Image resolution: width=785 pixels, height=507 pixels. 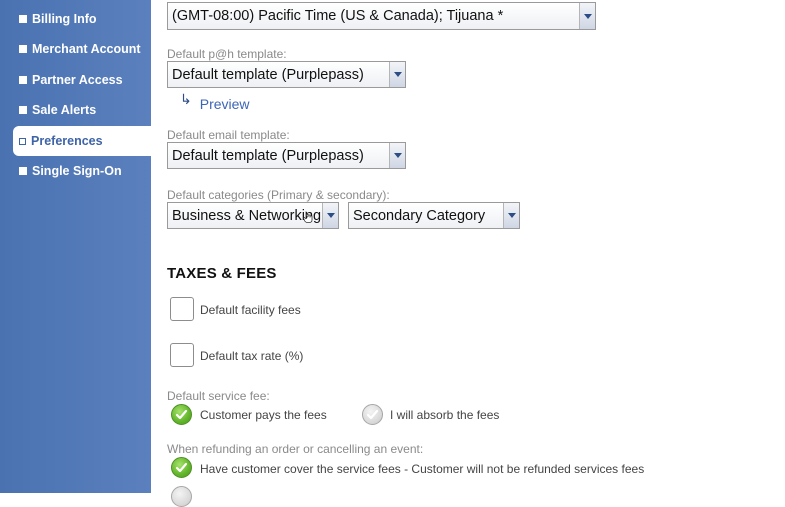 I want to click on sidebar-item-label: Preferences, so click(x=67, y=141).